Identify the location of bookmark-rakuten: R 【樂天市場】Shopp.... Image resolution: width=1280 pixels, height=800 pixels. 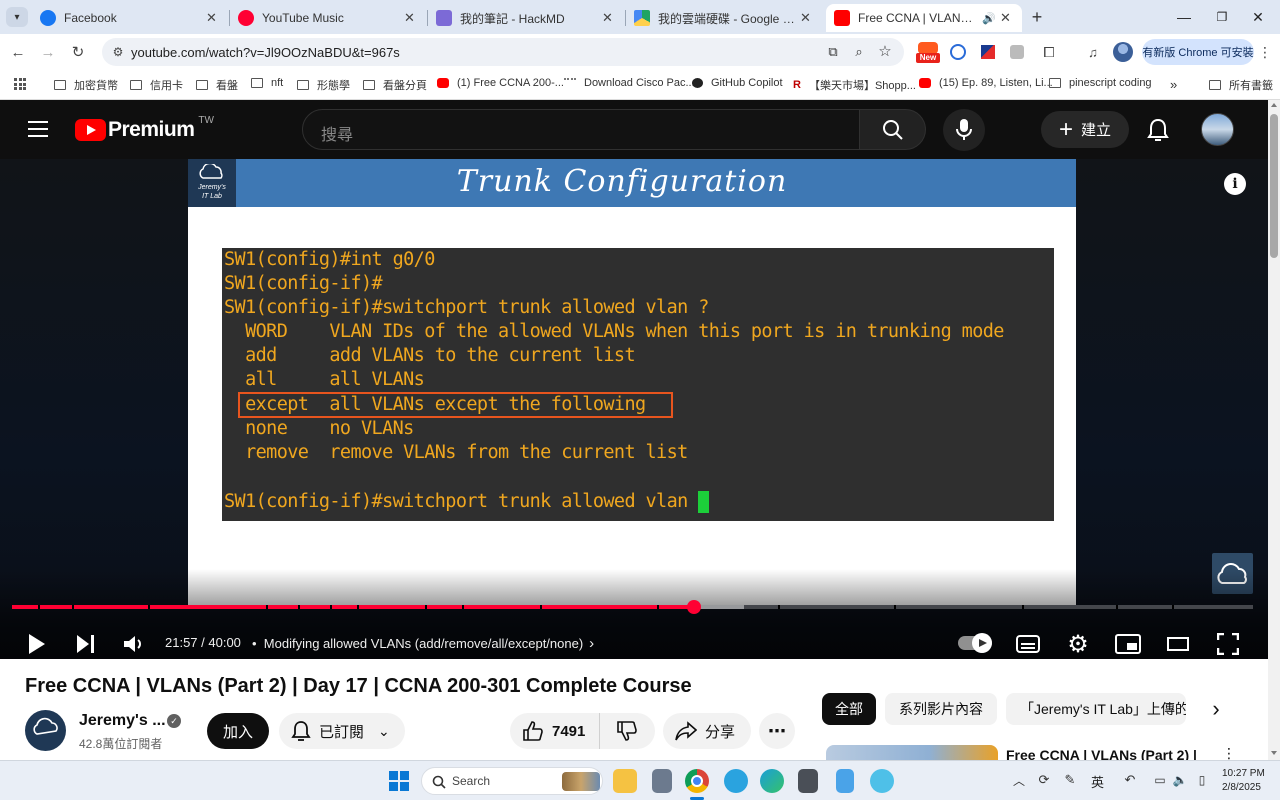
(854, 85).